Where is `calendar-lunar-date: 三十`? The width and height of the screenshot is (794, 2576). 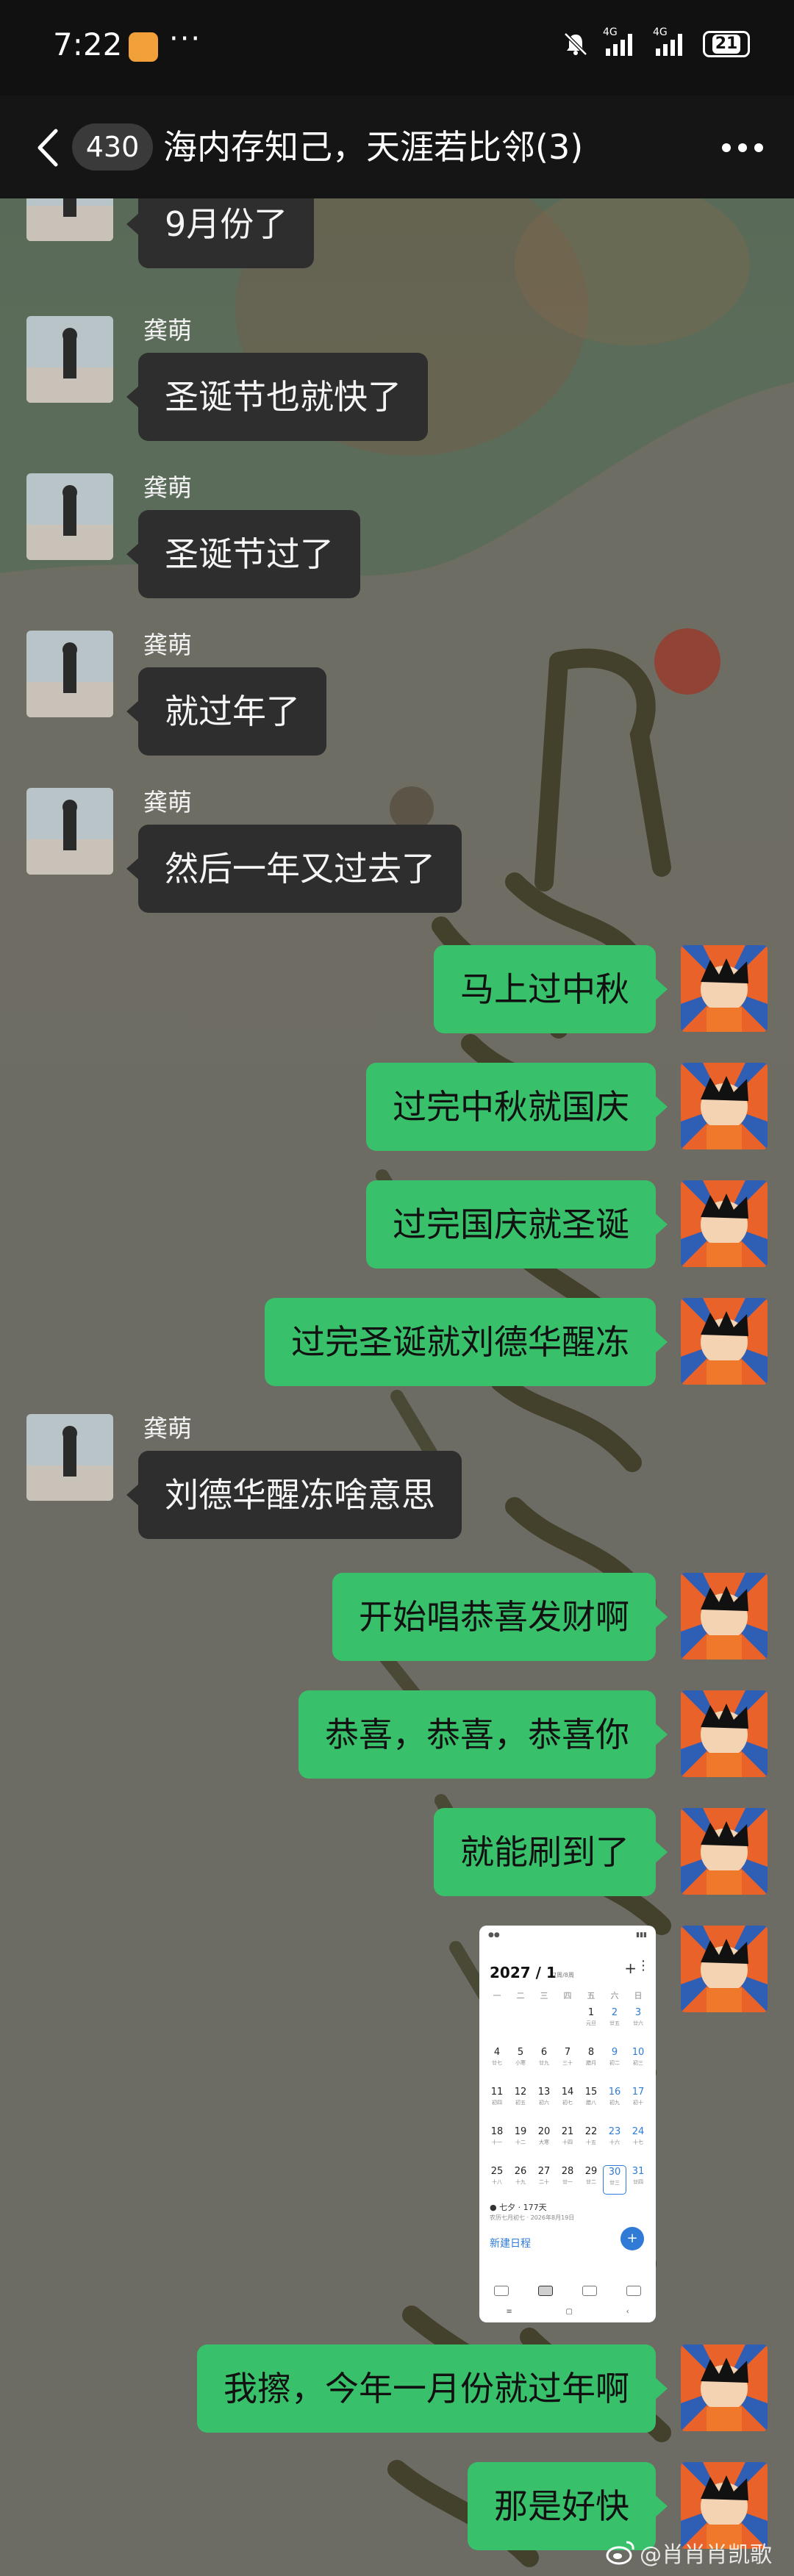 calendar-lunar-date: 三十 is located at coordinates (567, 2063).